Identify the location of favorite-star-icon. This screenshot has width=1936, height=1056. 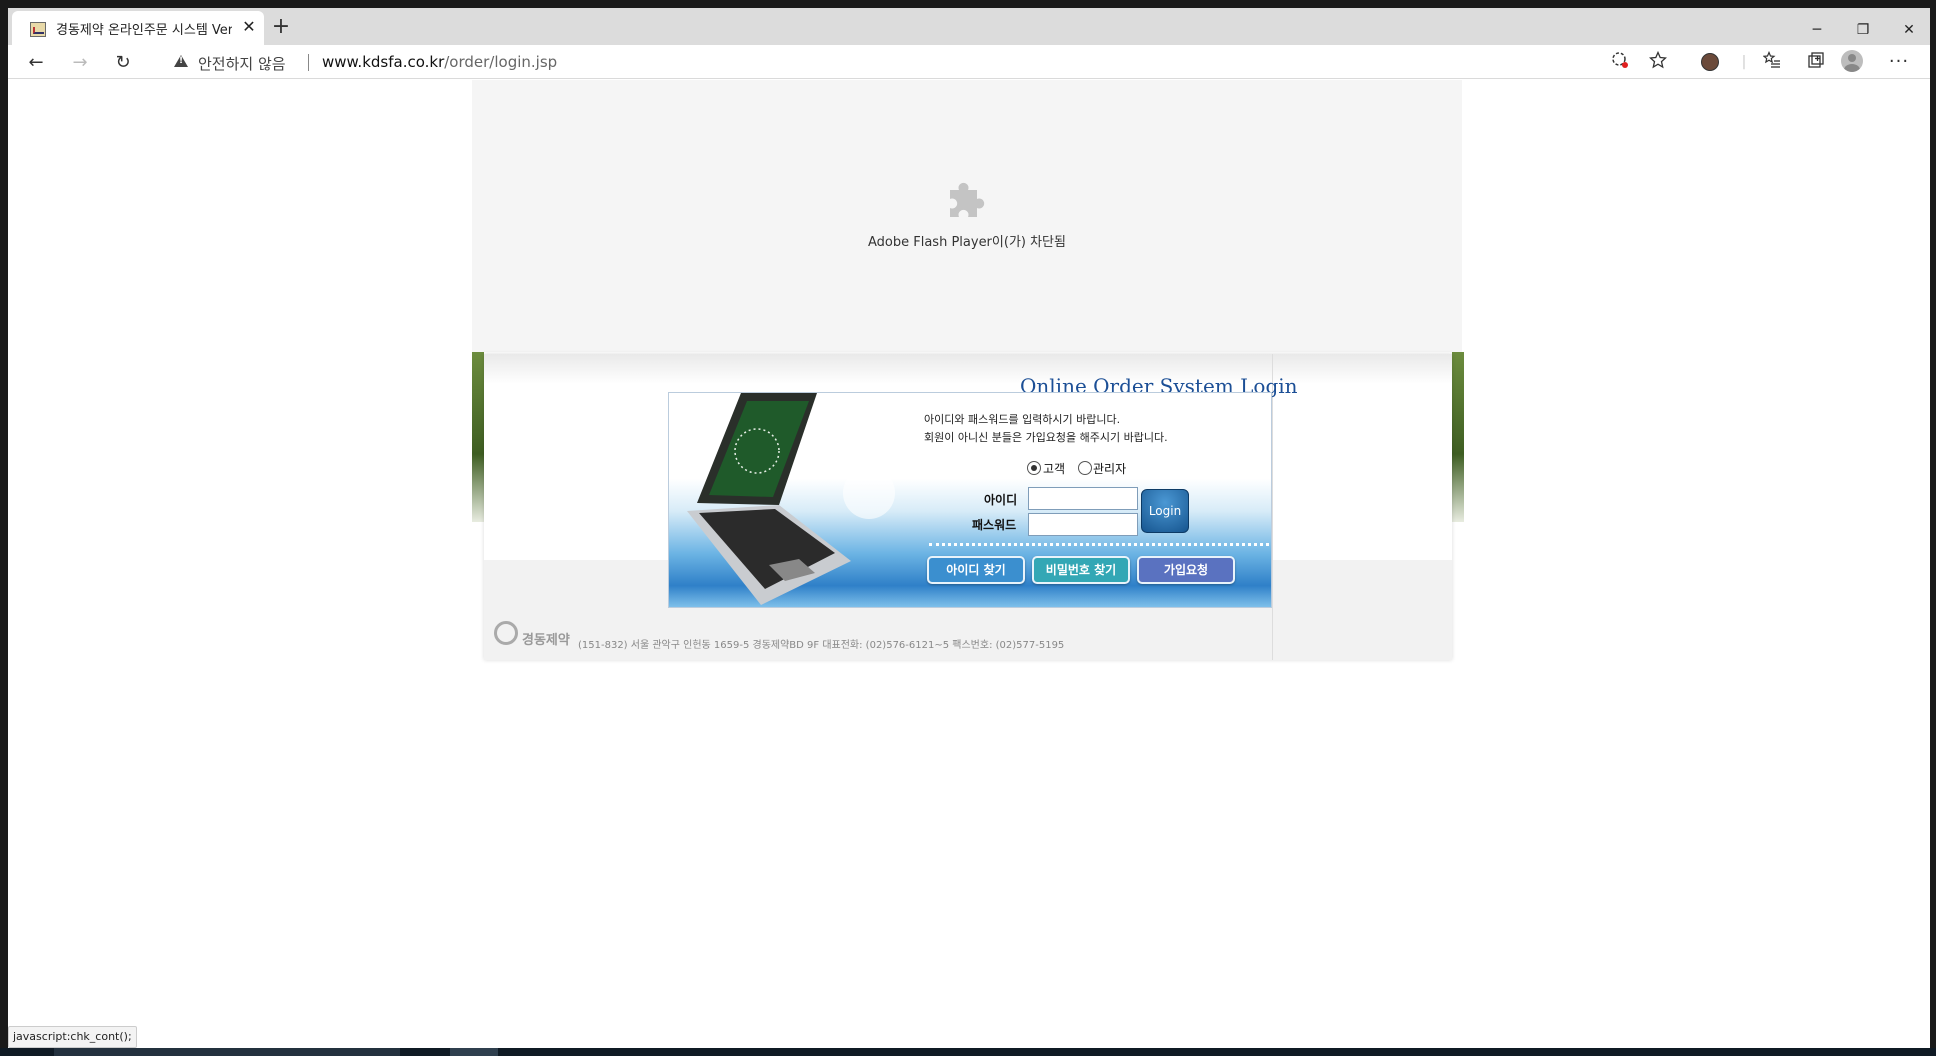
(1658, 61).